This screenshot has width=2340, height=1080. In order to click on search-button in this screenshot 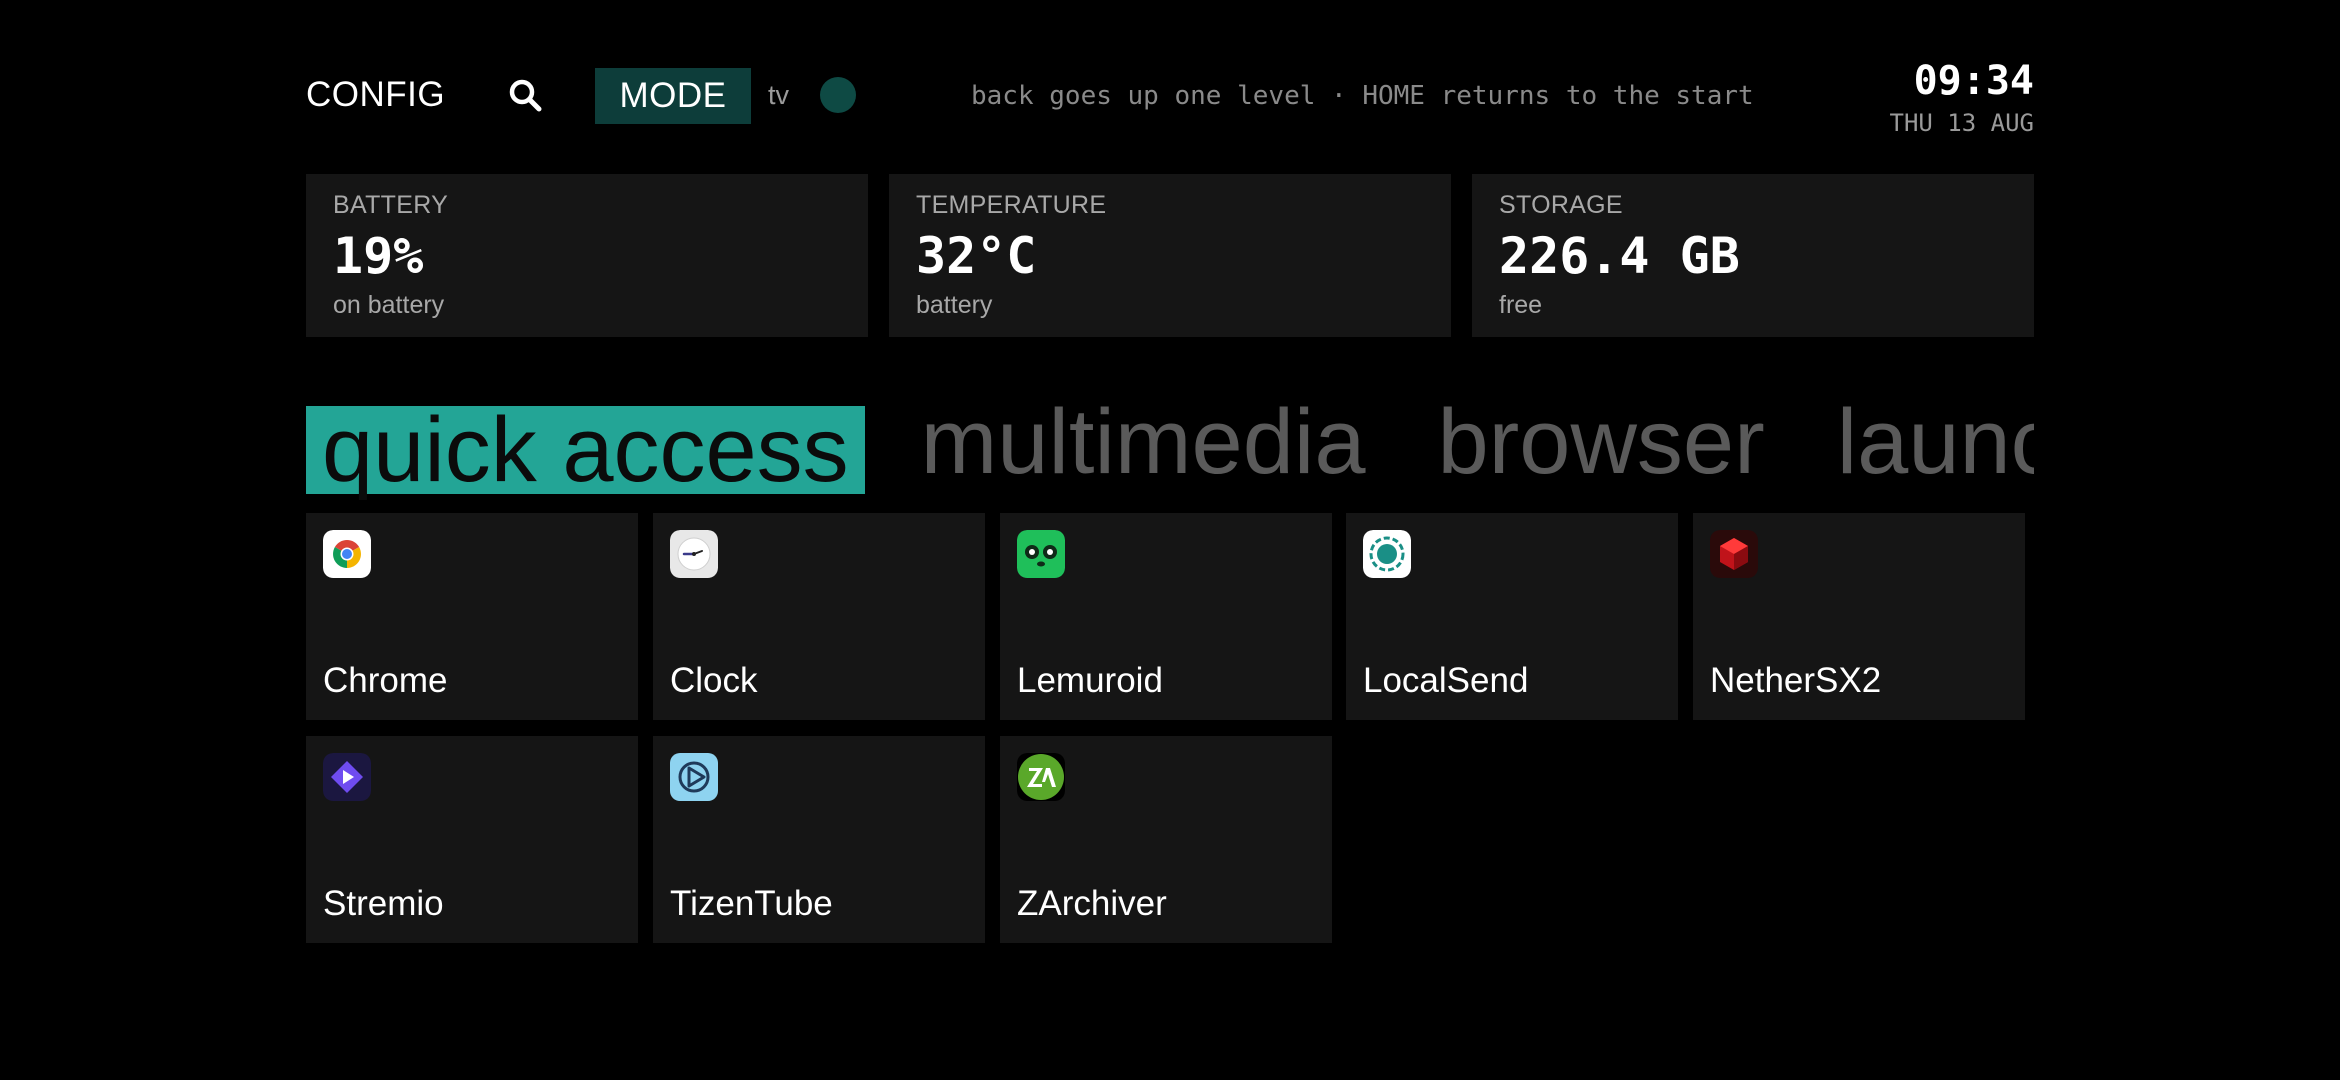, I will do `click(526, 96)`.